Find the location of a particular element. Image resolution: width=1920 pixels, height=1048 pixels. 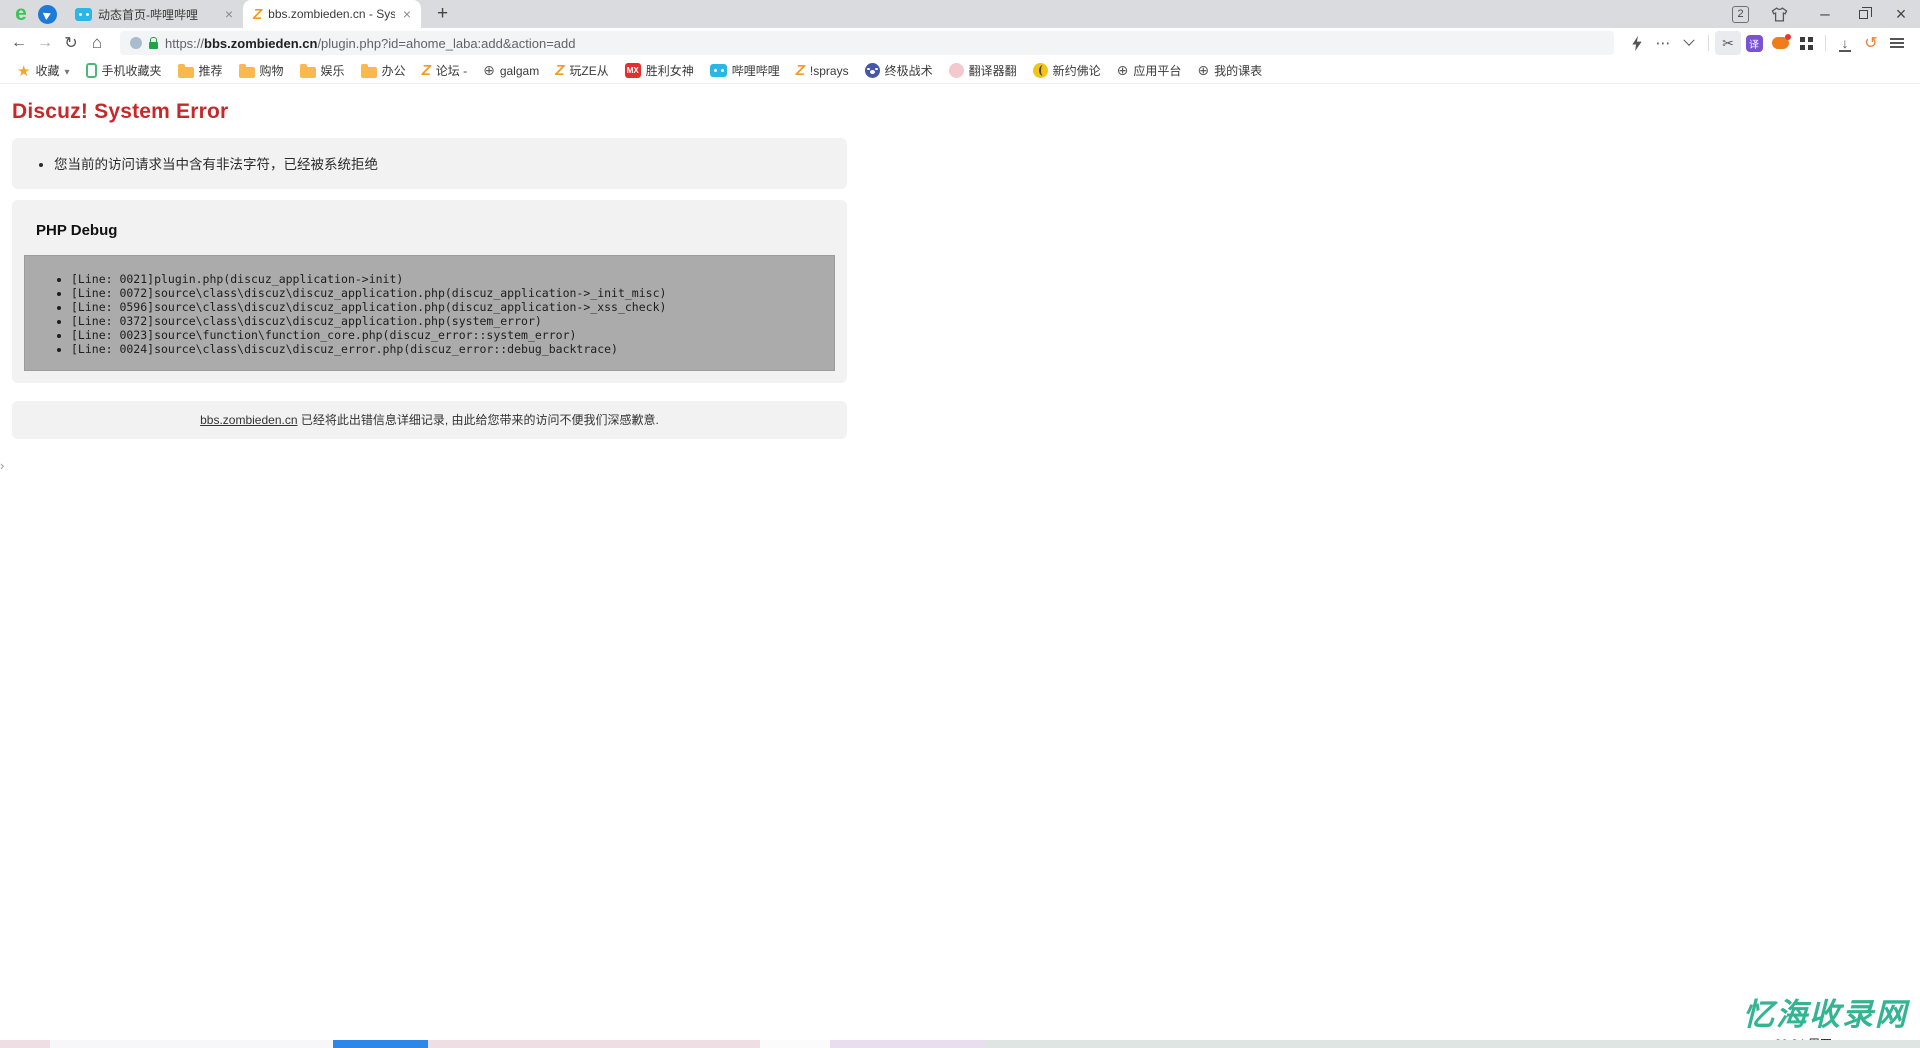

bilibili-favicon-icon is located at coordinates (83, 14).